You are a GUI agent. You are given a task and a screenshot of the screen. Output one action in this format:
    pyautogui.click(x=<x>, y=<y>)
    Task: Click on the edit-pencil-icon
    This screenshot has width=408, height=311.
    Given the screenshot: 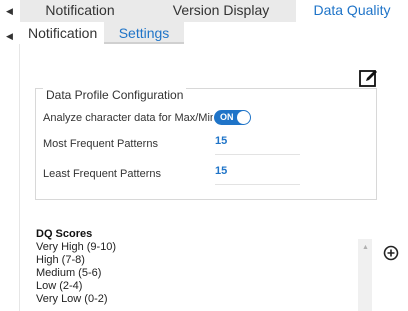 What is the action you would take?
    pyautogui.click(x=369, y=78)
    